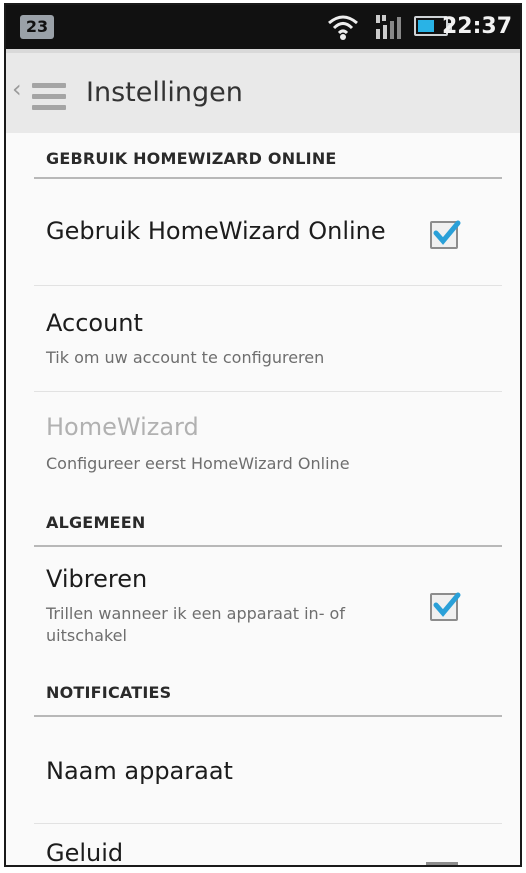 The image size is (526, 873). I want to click on signal-icon, so click(391, 29).